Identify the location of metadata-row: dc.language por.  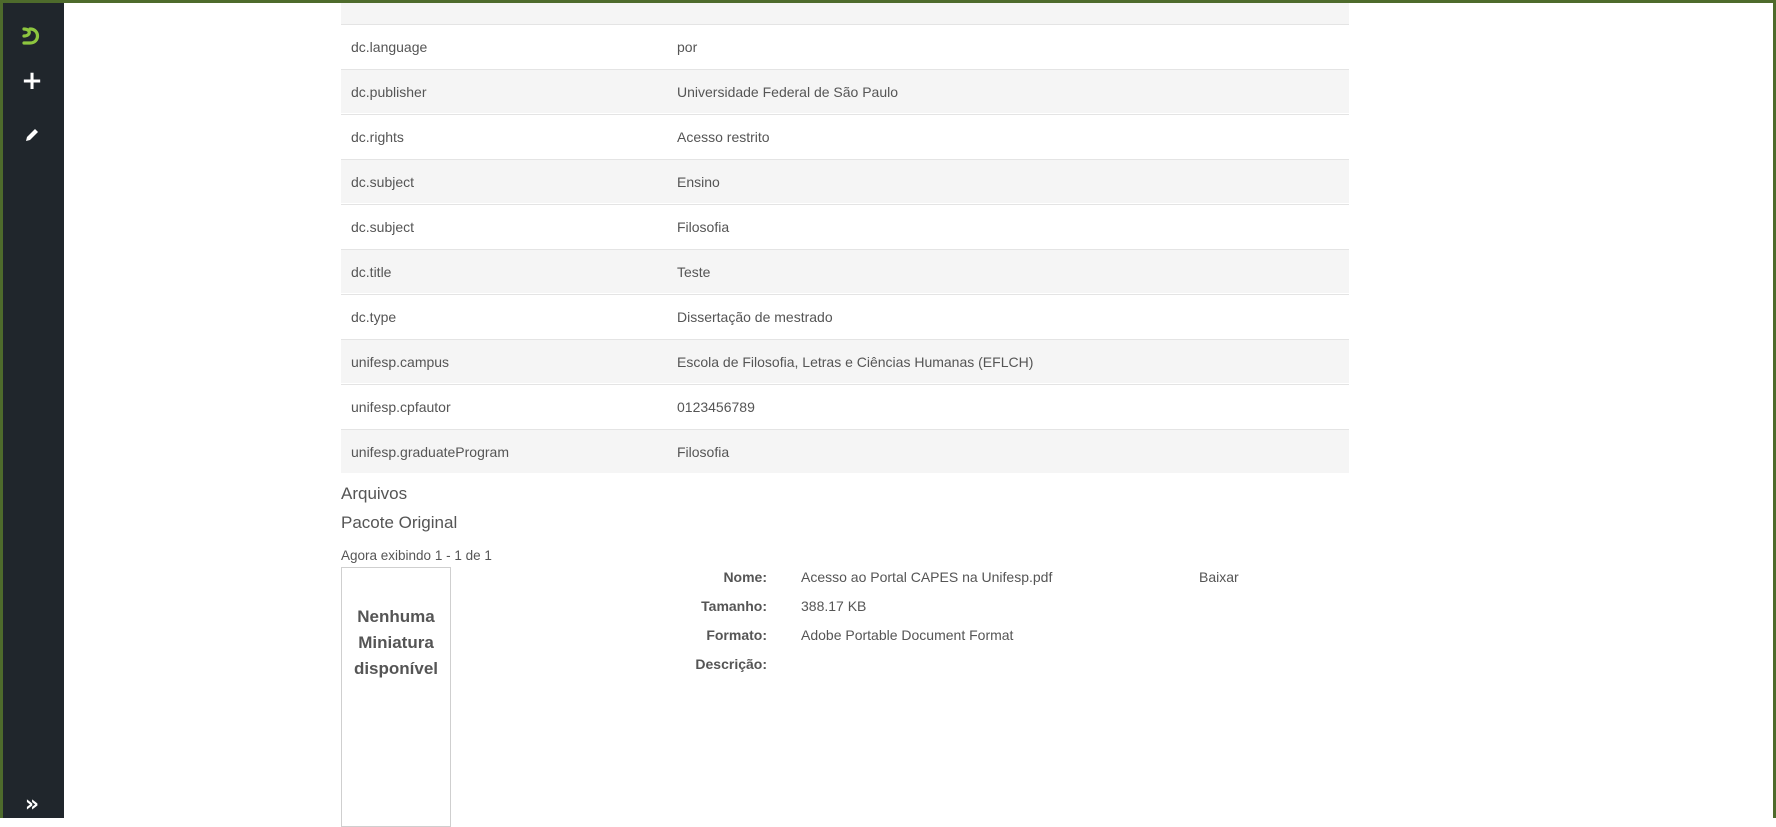
(845, 46).